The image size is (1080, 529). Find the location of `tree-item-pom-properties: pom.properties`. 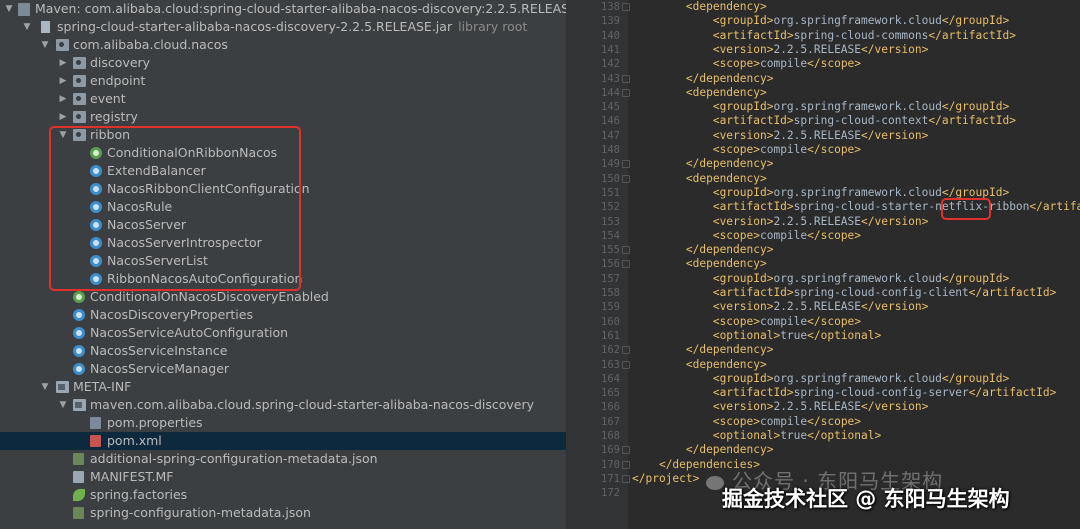

tree-item-pom-properties: pom.properties is located at coordinates (283, 423).